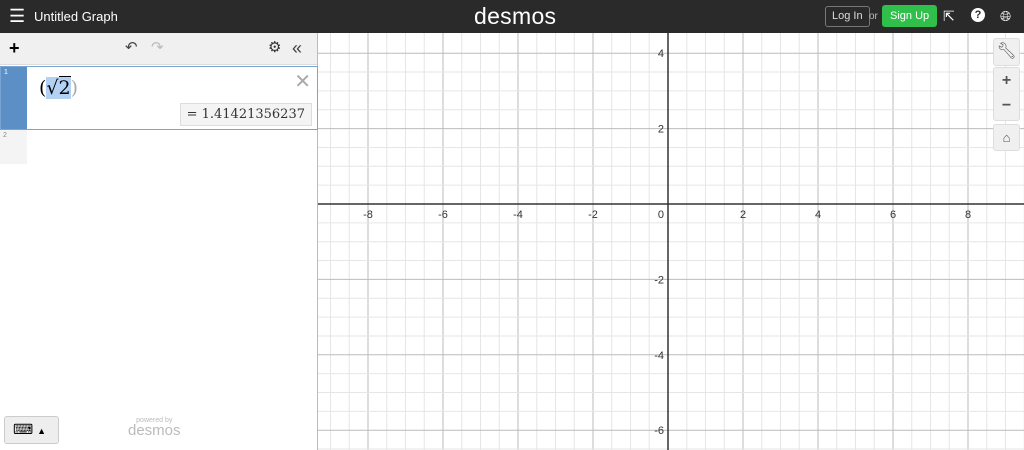  What do you see at coordinates (14, 48) in the screenshot?
I see `add-expression-button: +` at bounding box center [14, 48].